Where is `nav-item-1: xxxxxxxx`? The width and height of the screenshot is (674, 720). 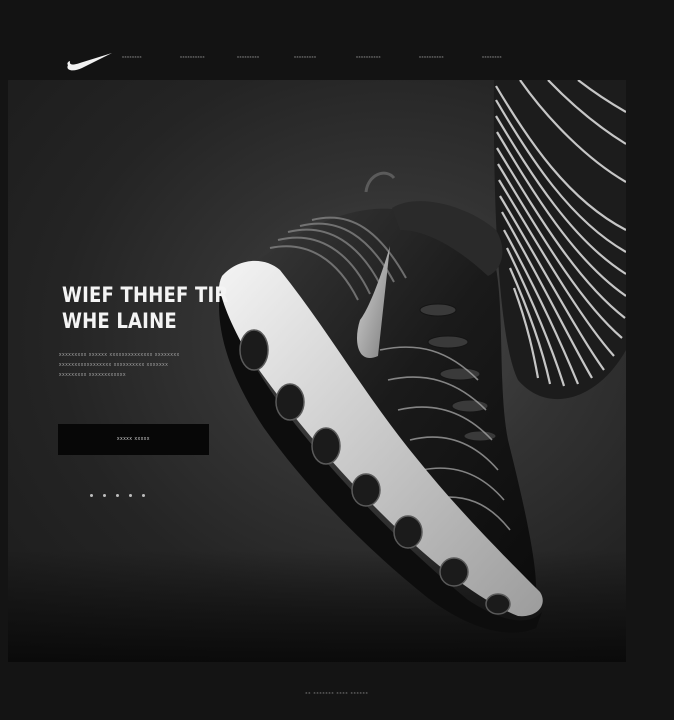
nav-item-1: xxxxxxxx is located at coordinates (132, 56).